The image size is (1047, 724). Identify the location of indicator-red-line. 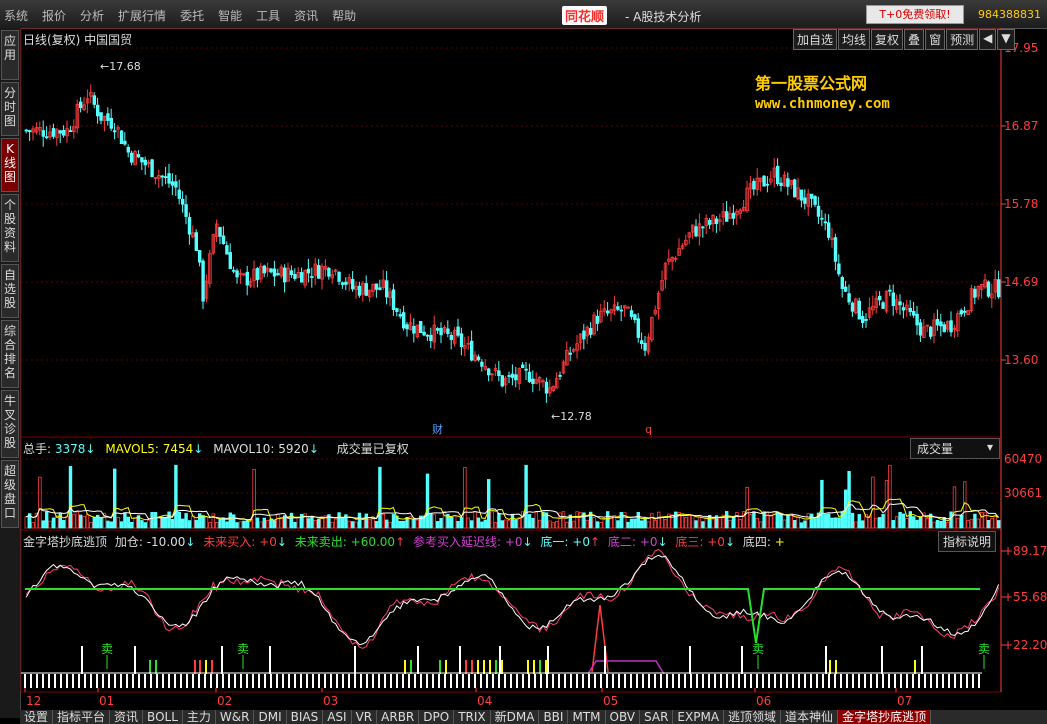
(512, 598).